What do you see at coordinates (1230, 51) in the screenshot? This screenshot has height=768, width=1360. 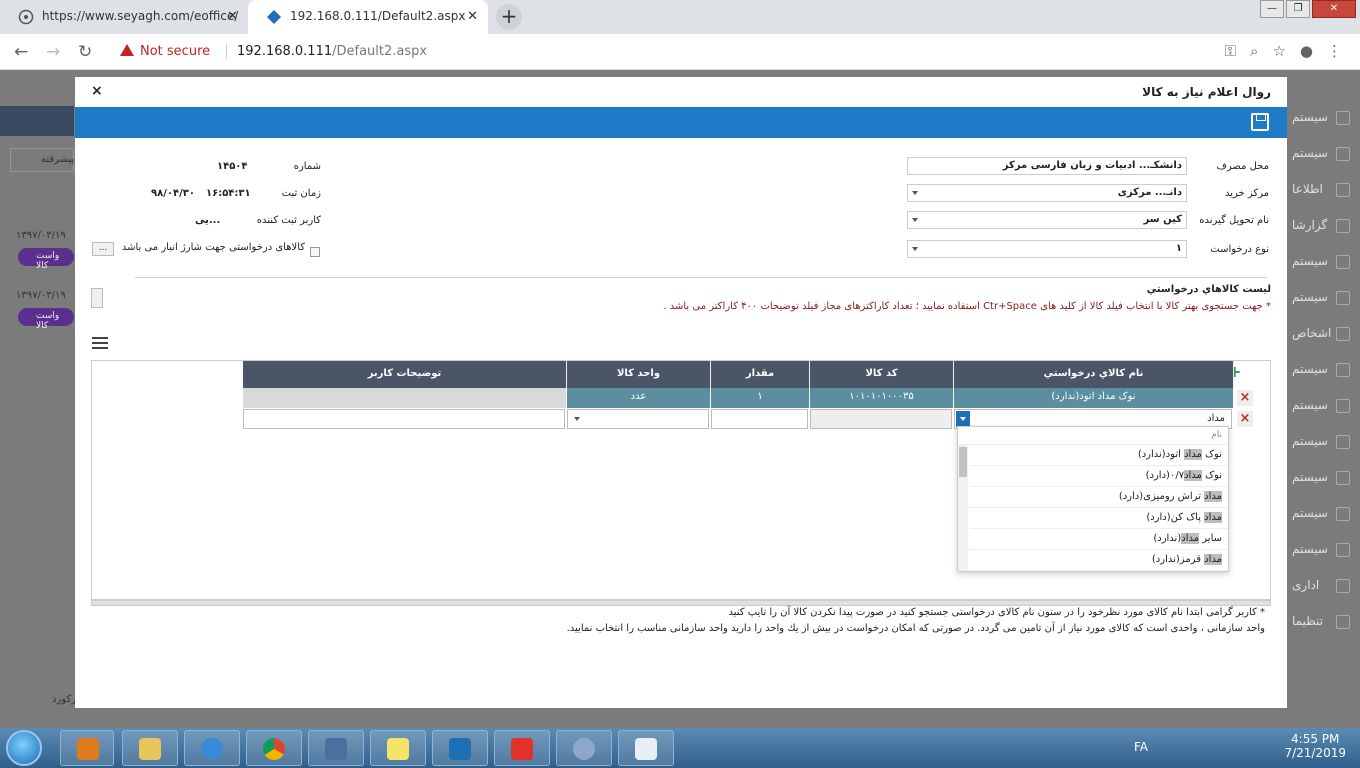 I see `key-icon: ⚿` at bounding box center [1230, 51].